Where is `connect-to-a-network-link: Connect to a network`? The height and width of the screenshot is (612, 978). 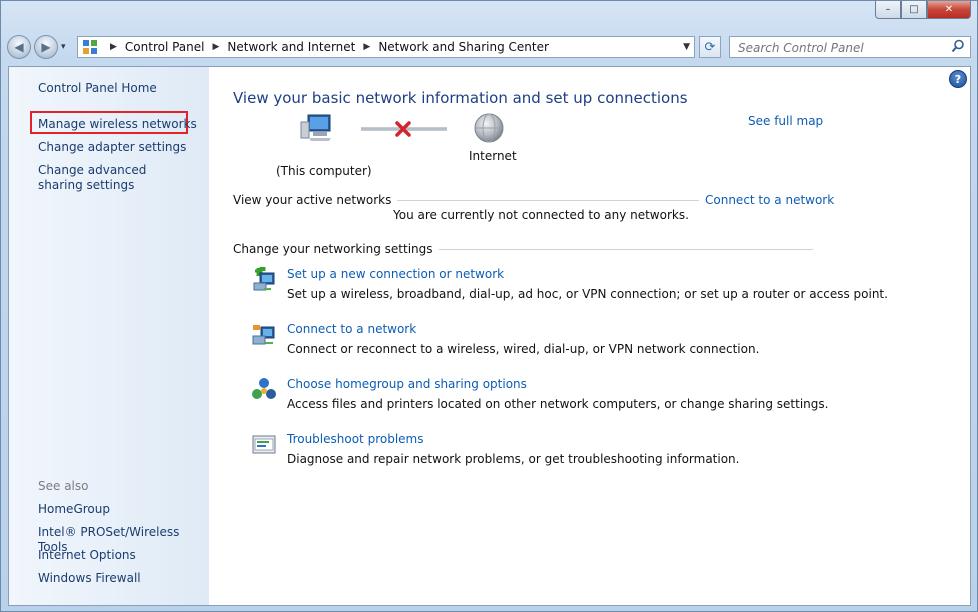
connect-to-a-network-link: Connect to a network is located at coordinates (767, 200).